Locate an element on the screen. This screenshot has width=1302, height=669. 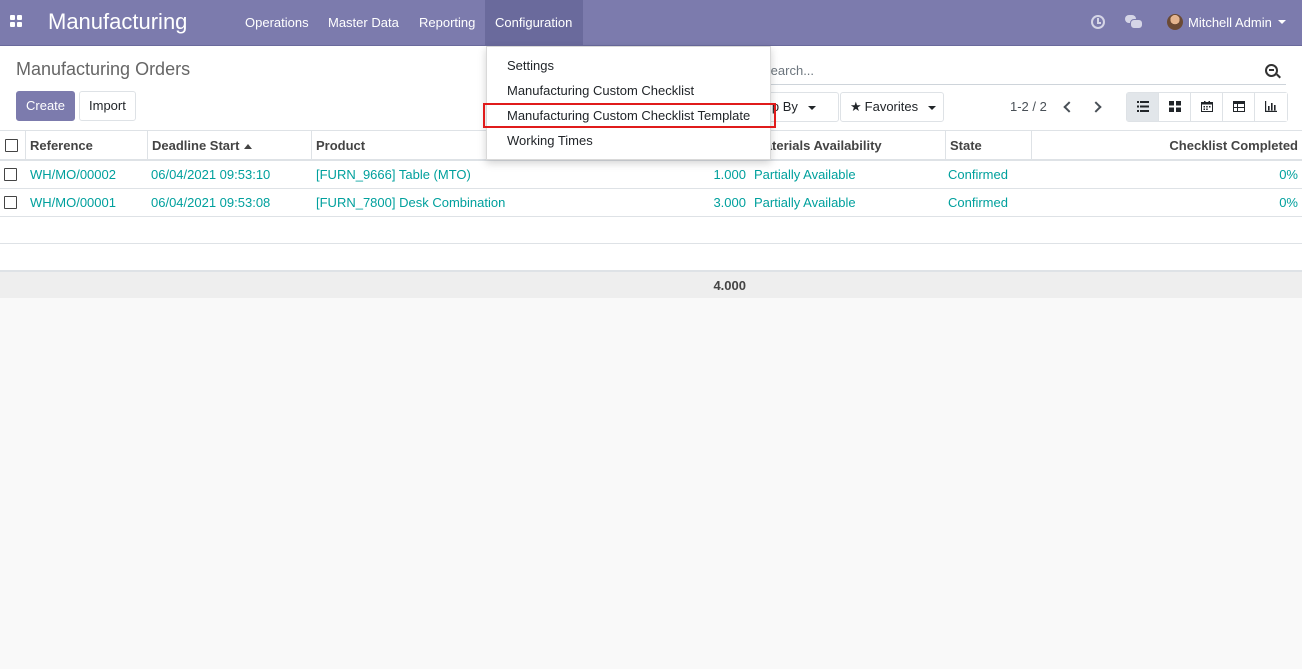
column-checklist-completed: Checklist Completed is located at coordinates (1167, 146).